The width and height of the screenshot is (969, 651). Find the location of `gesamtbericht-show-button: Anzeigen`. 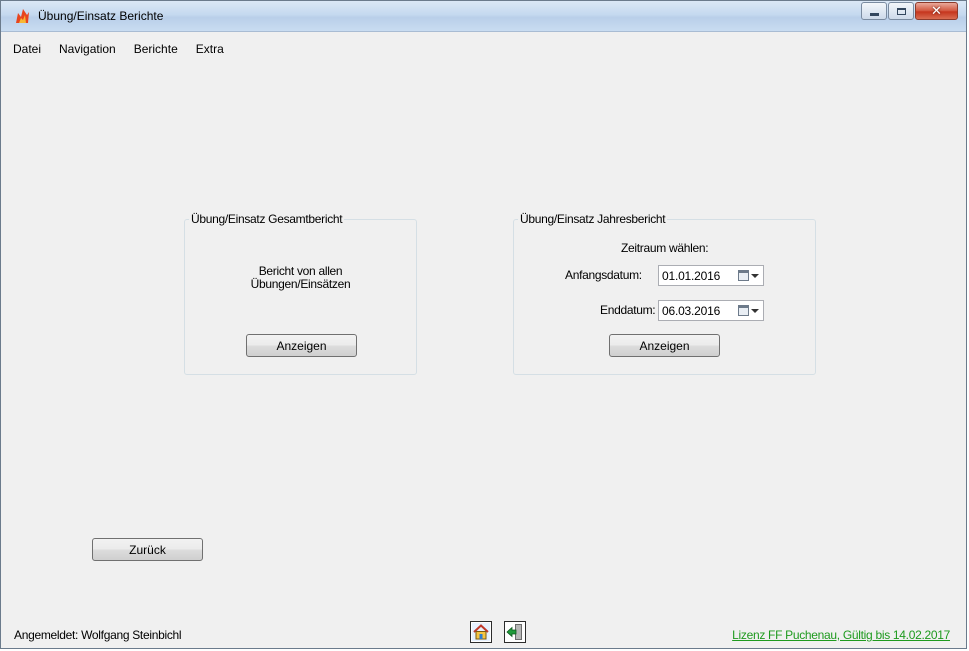

gesamtbericht-show-button: Anzeigen is located at coordinates (301, 345).